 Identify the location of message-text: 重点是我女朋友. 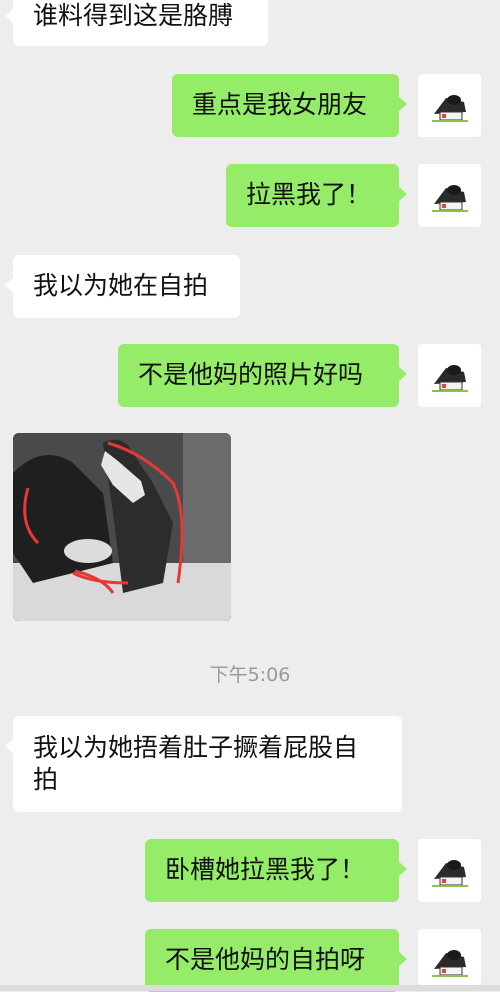
(280, 104).